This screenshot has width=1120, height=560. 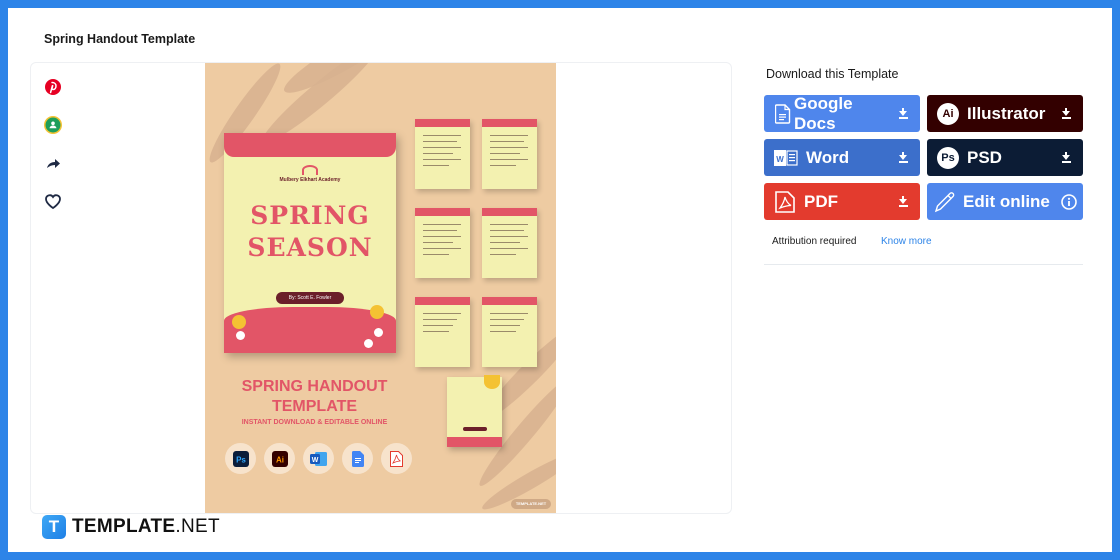 I want to click on cover-scallop, so click(x=310, y=145).